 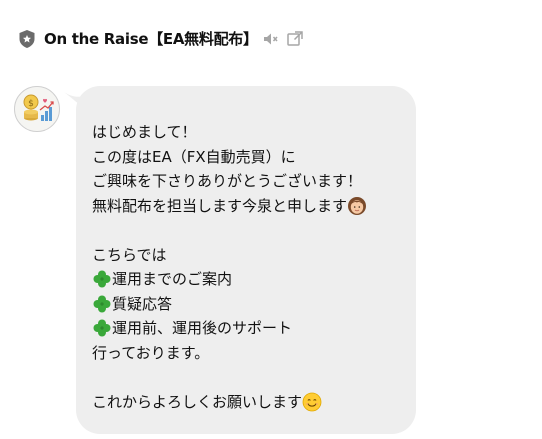 I want to click on message-line: 質疑応答, so click(x=252, y=304).